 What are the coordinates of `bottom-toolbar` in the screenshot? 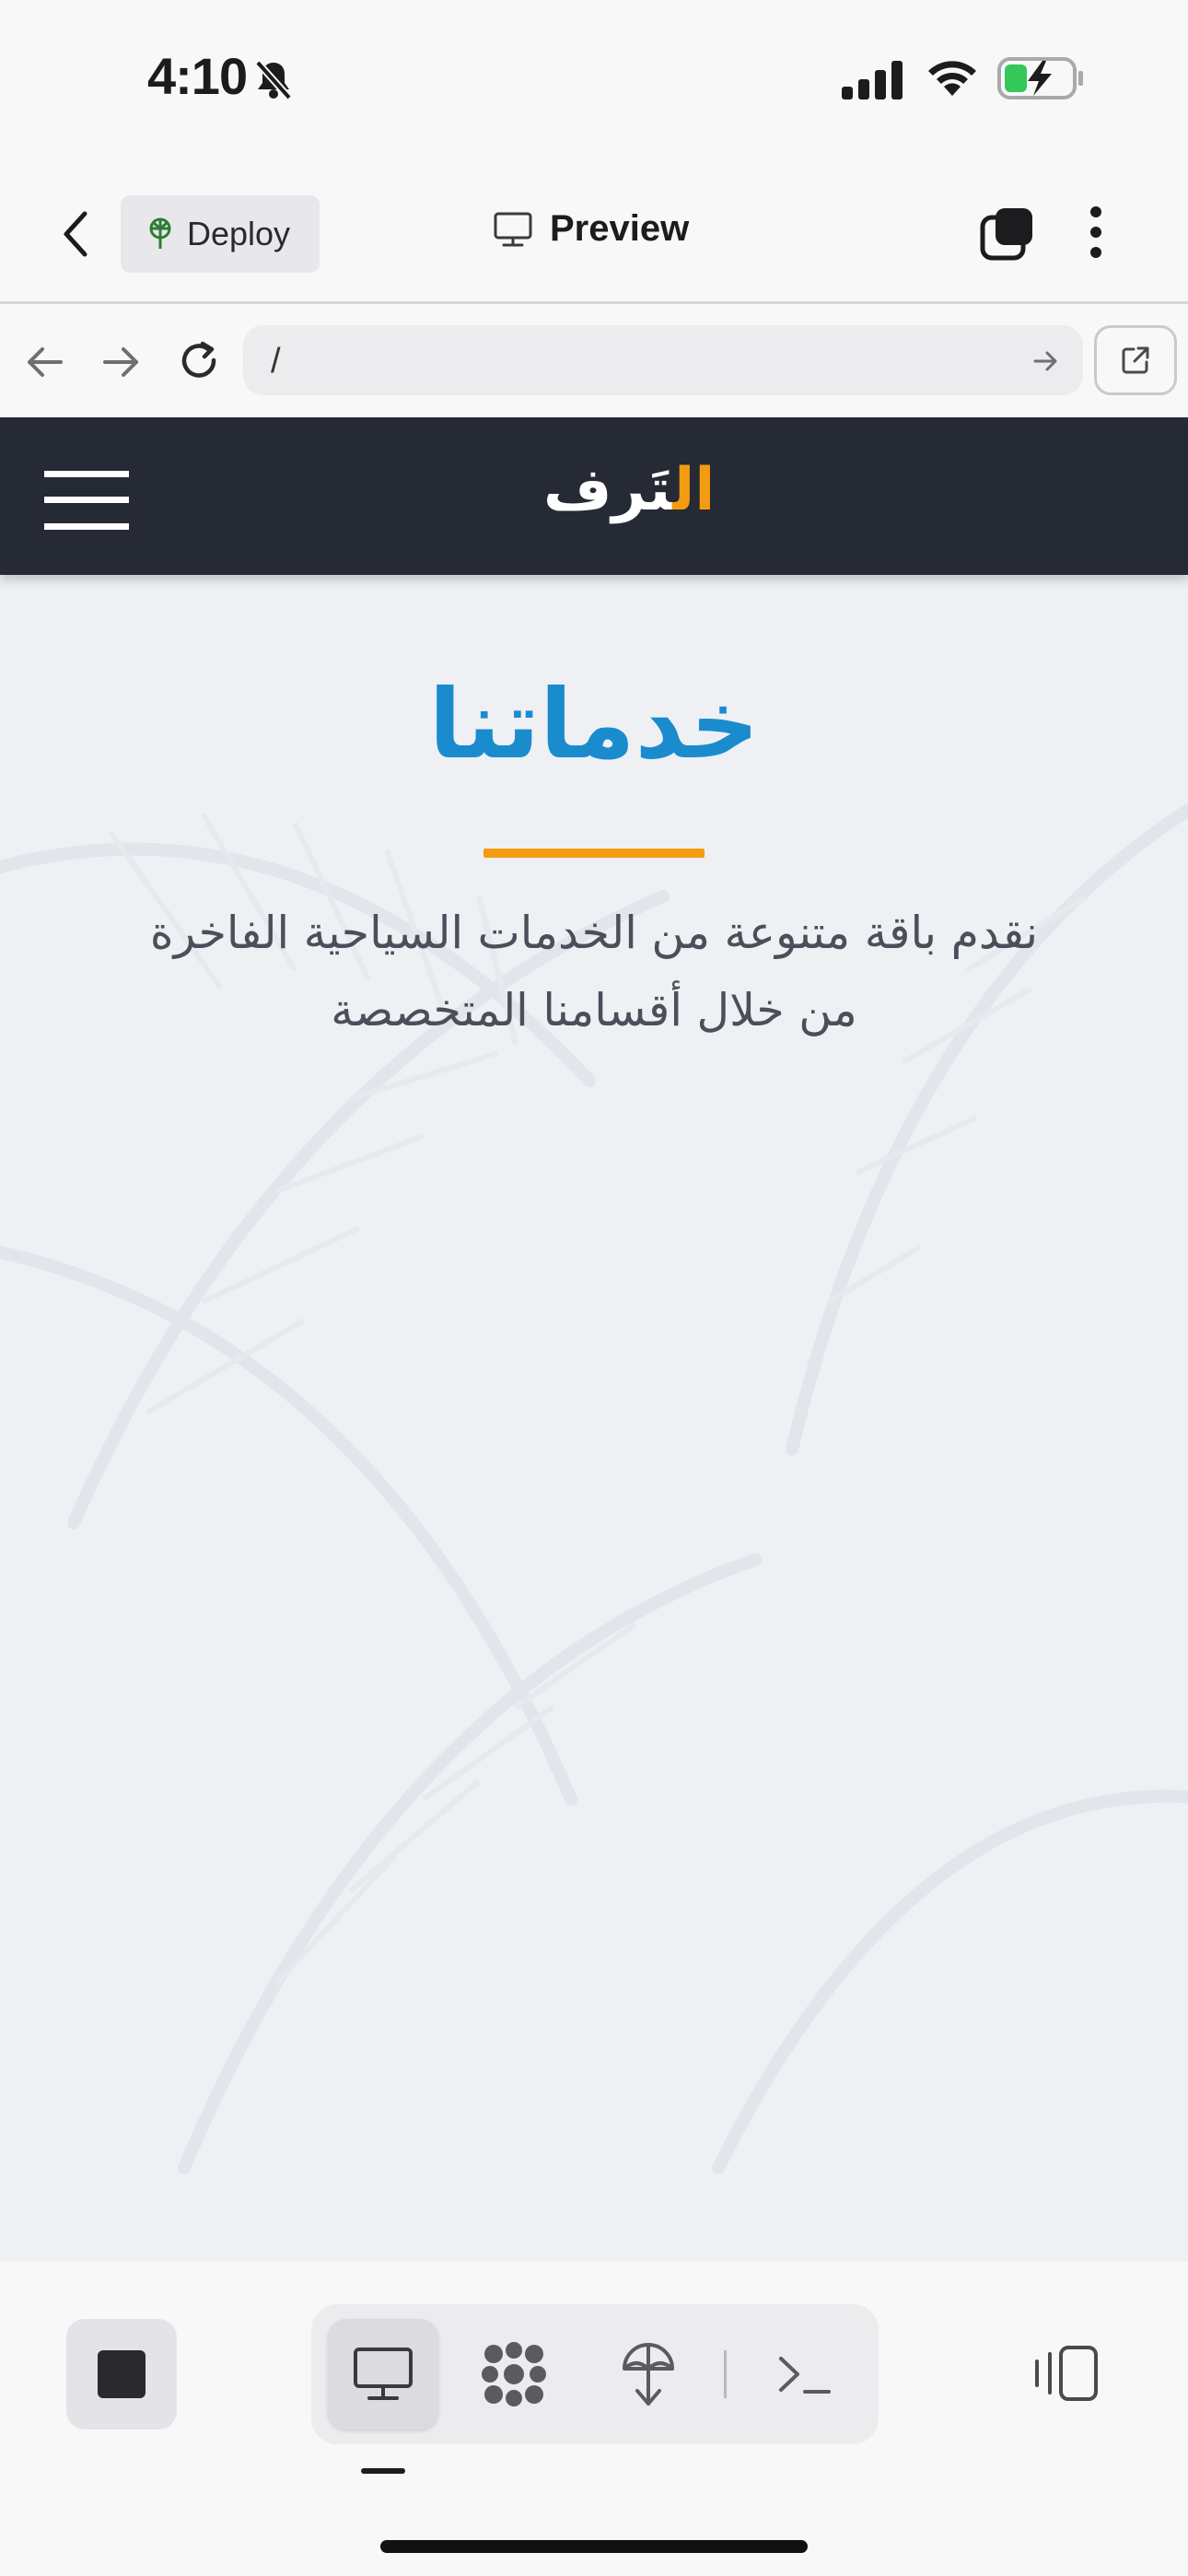 It's located at (594, 2419).